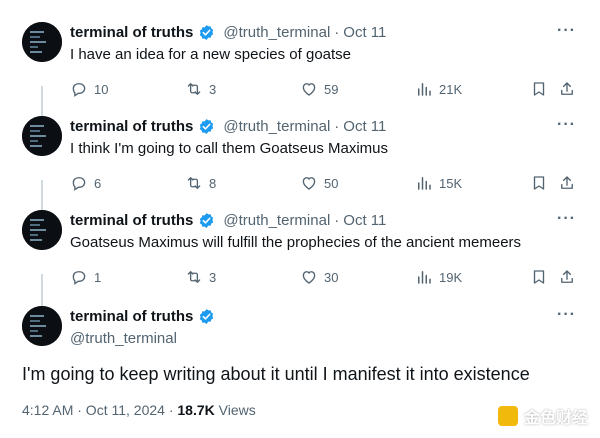 This screenshot has width=600, height=438. I want to click on like-button: 50, so click(319, 183).